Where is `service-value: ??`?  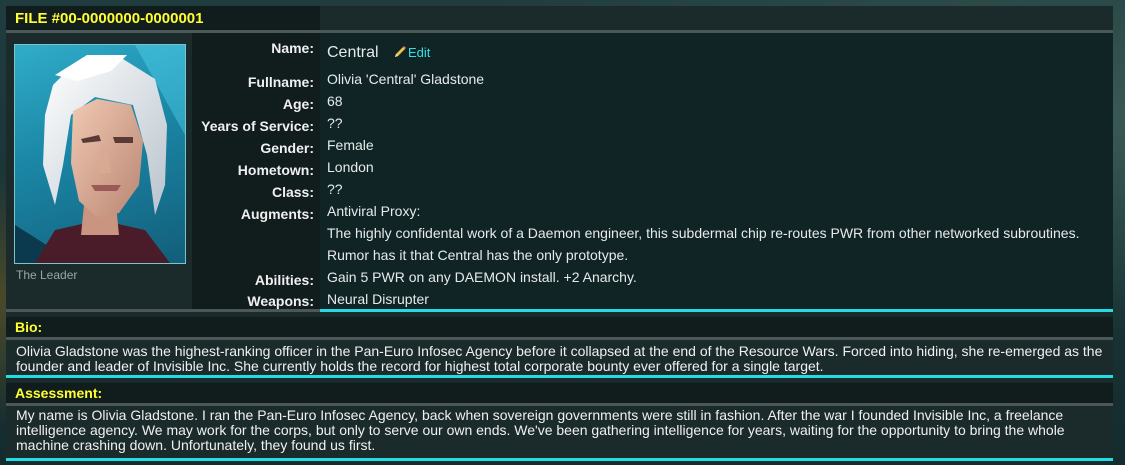 service-value: ?? is located at coordinates (335, 123).